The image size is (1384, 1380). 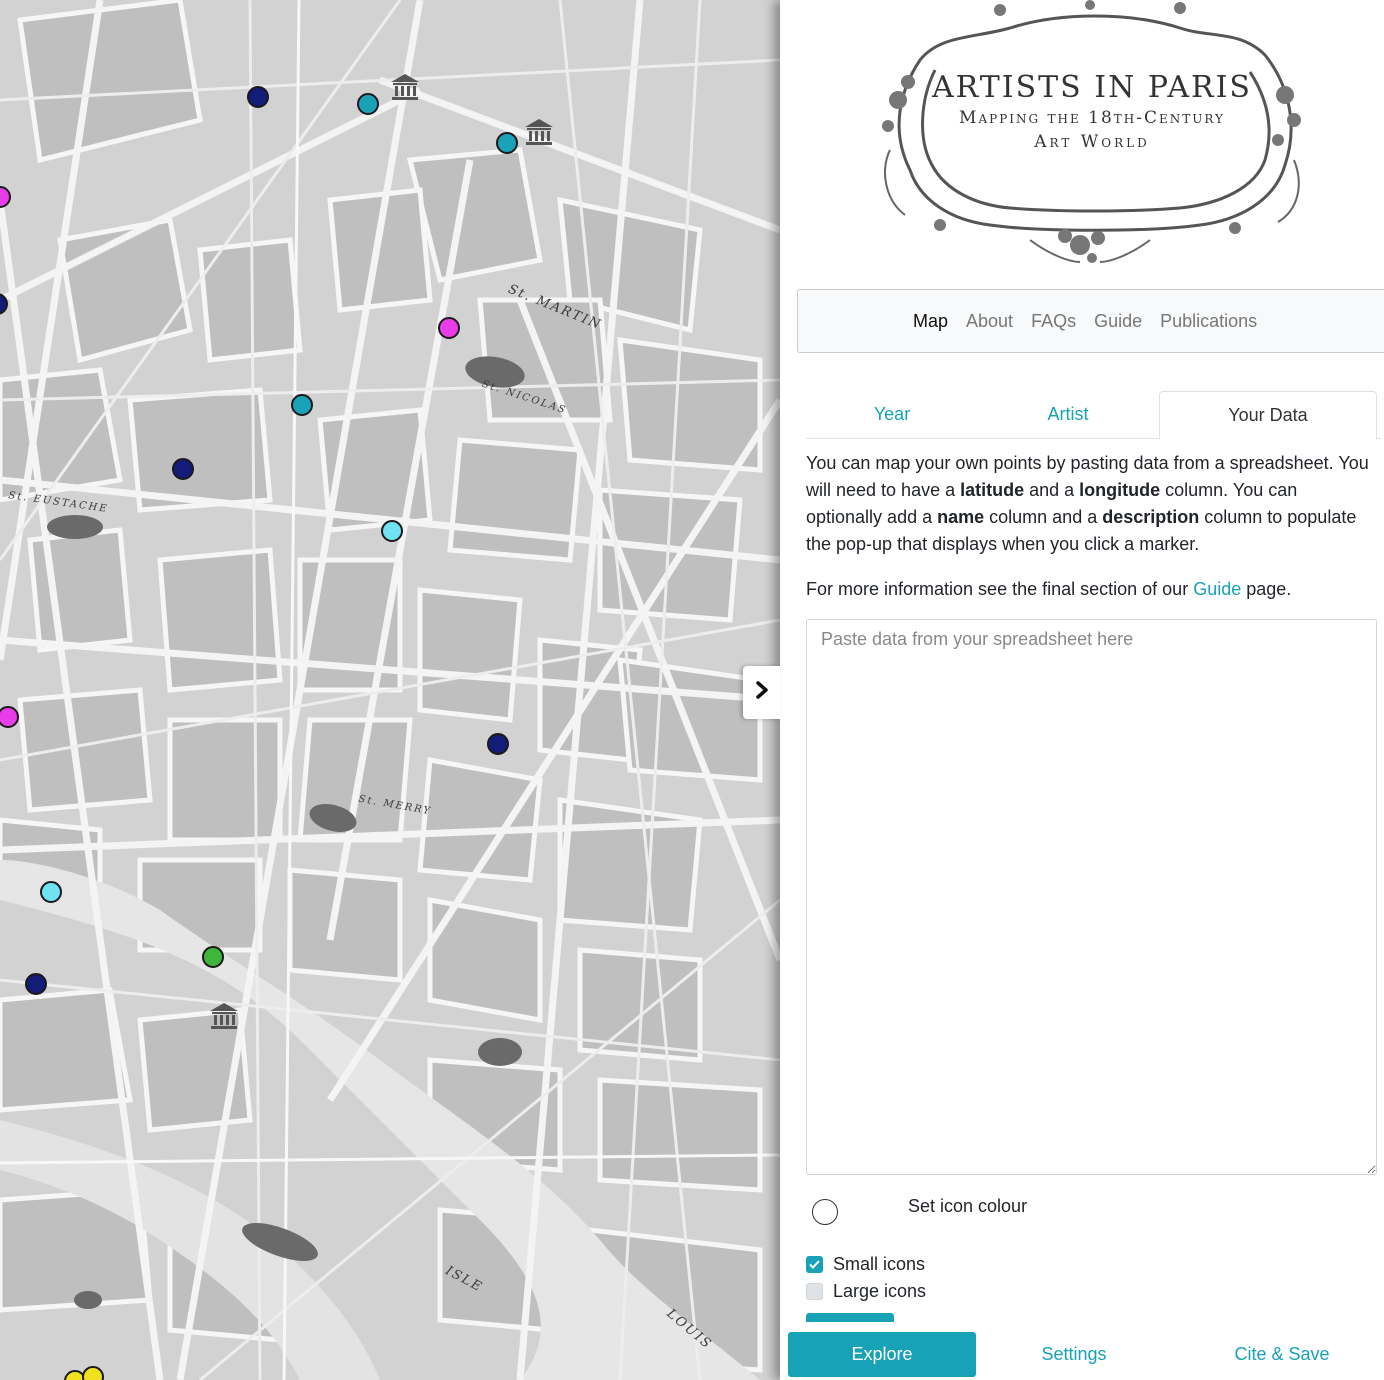 I want to click on filter-tabs: Year Artist Your Data, so click(x=1093, y=415).